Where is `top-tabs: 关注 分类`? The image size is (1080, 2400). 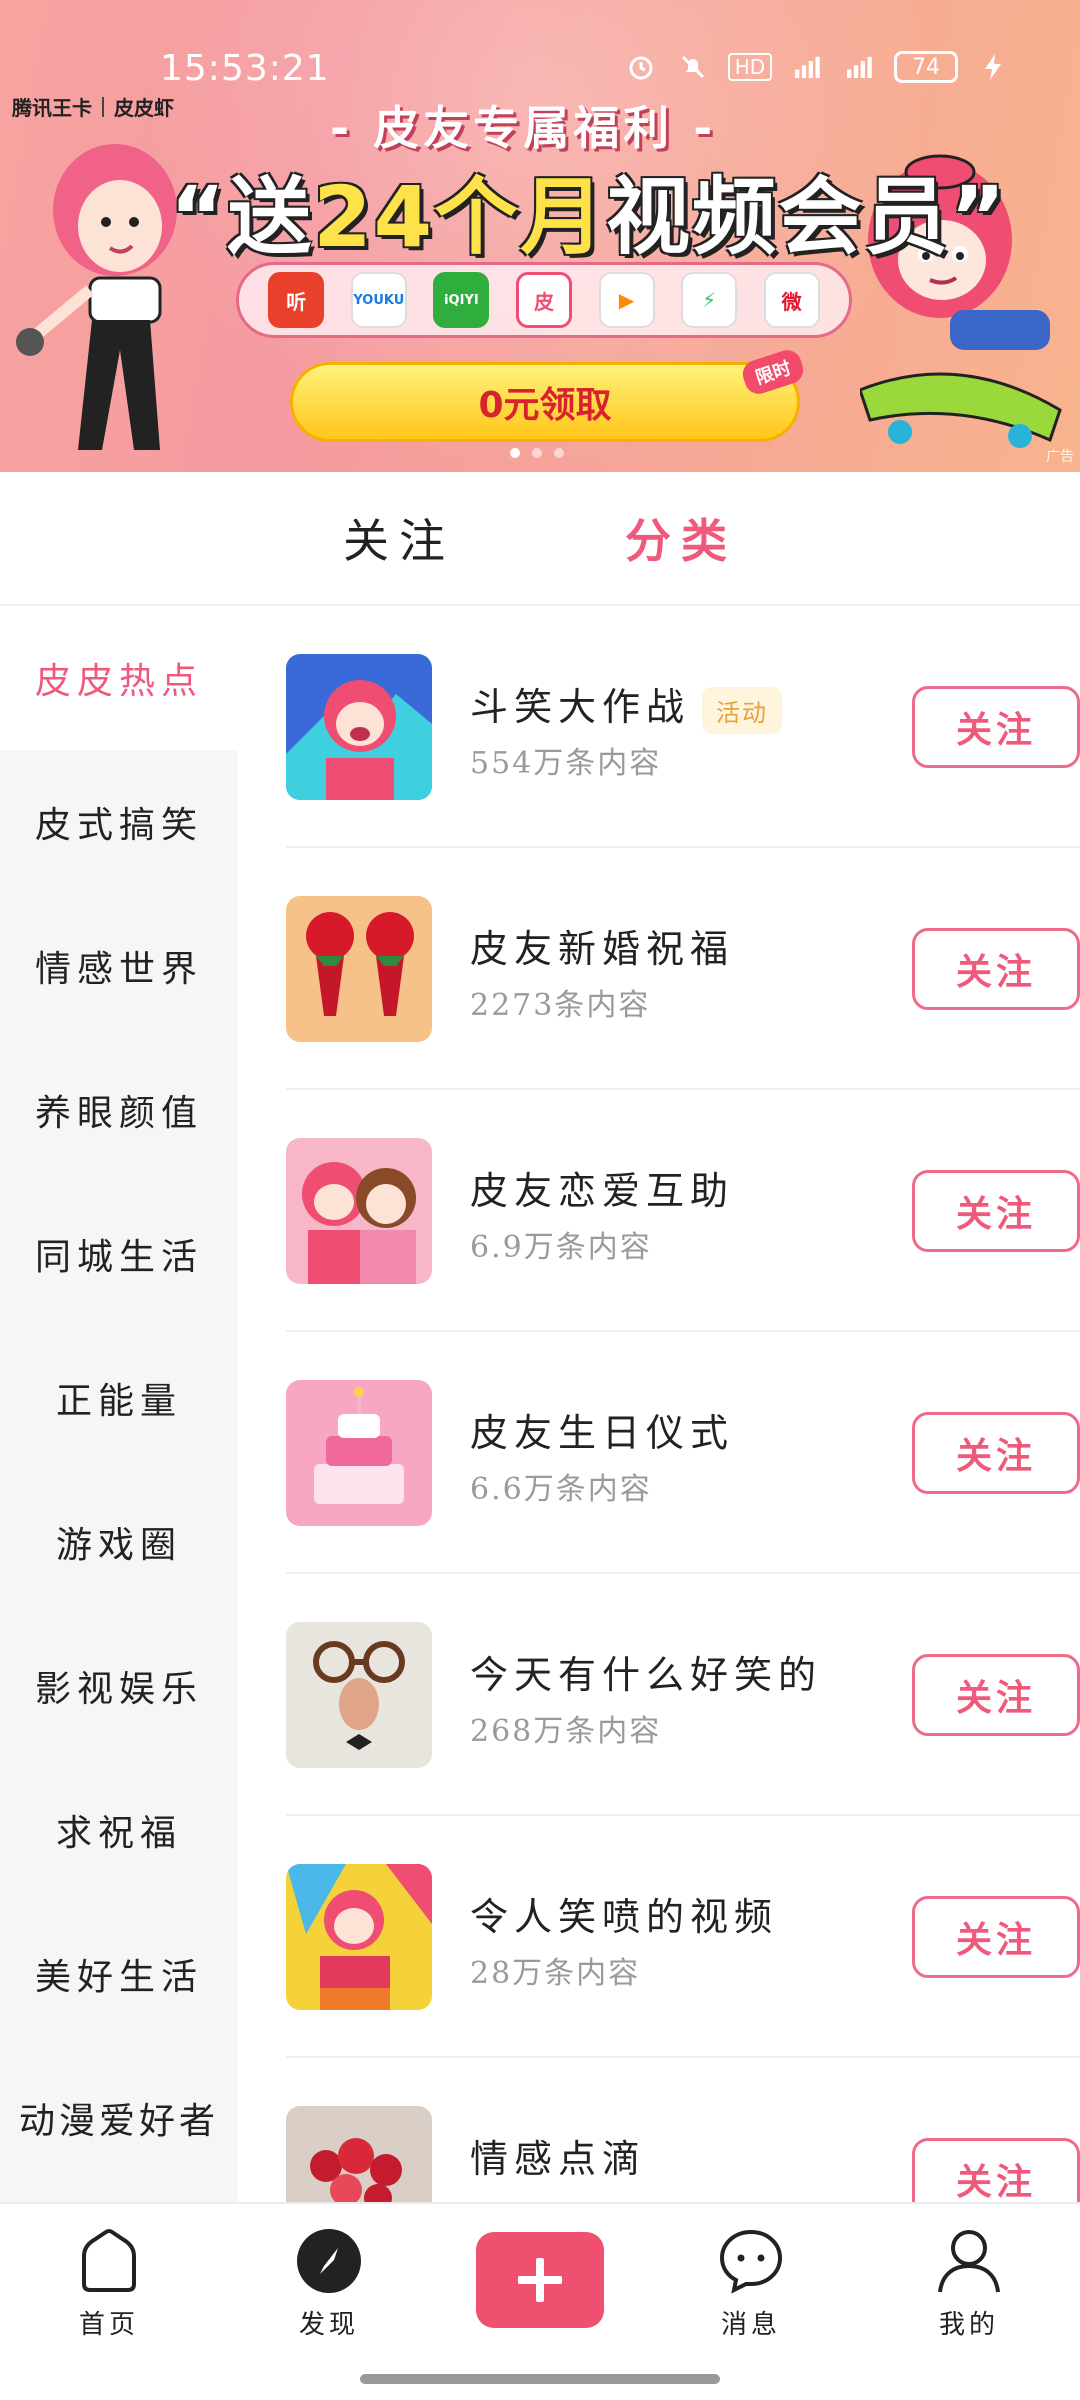 top-tabs: 关注 分类 is located at coordinates (540, 539).